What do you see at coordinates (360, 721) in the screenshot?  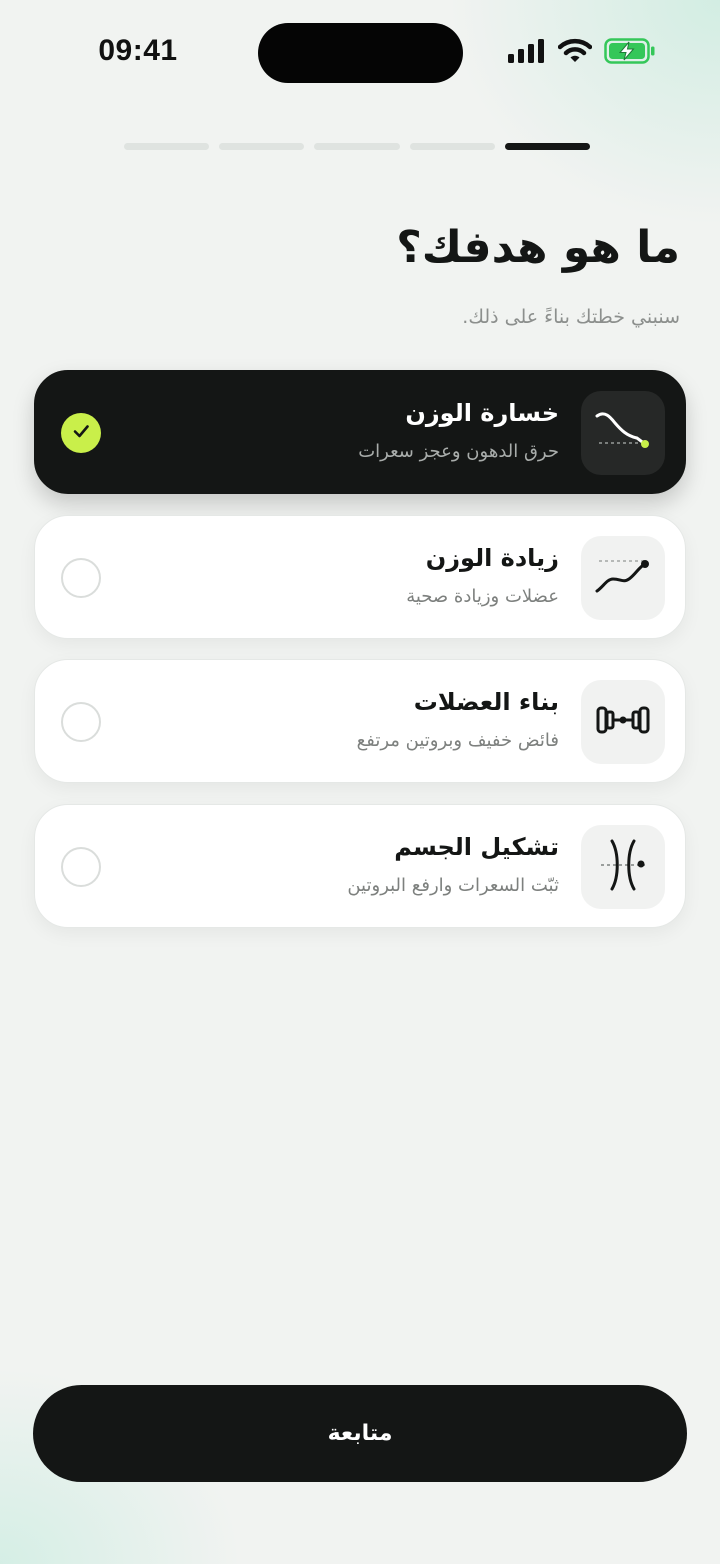 I see `goal-option-build-muscle: بناء العضلات فائض خفيف وبروتين مرتفع` at bounding box center [360, 721].